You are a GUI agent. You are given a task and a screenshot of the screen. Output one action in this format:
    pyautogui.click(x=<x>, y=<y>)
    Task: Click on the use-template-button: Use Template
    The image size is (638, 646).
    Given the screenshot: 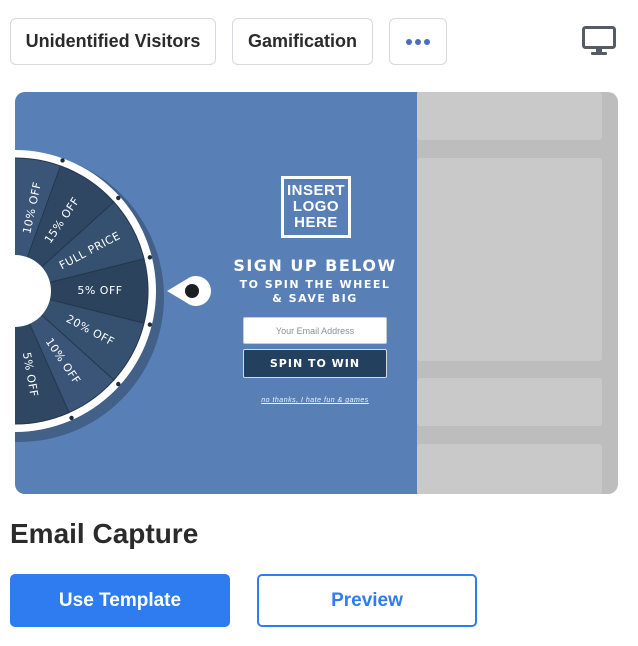 What is the action you would take?
    pyautogui.click(x=120, y=600)
    